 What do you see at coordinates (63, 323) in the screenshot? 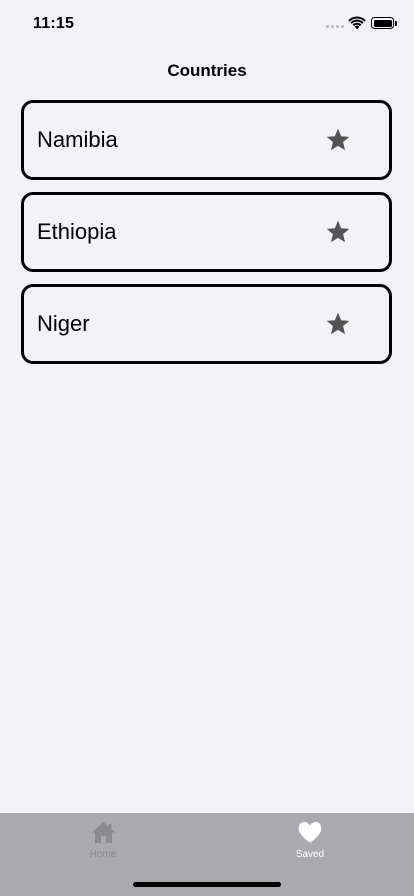
I see `country-name: Niger` at bounding box center [63, 323].